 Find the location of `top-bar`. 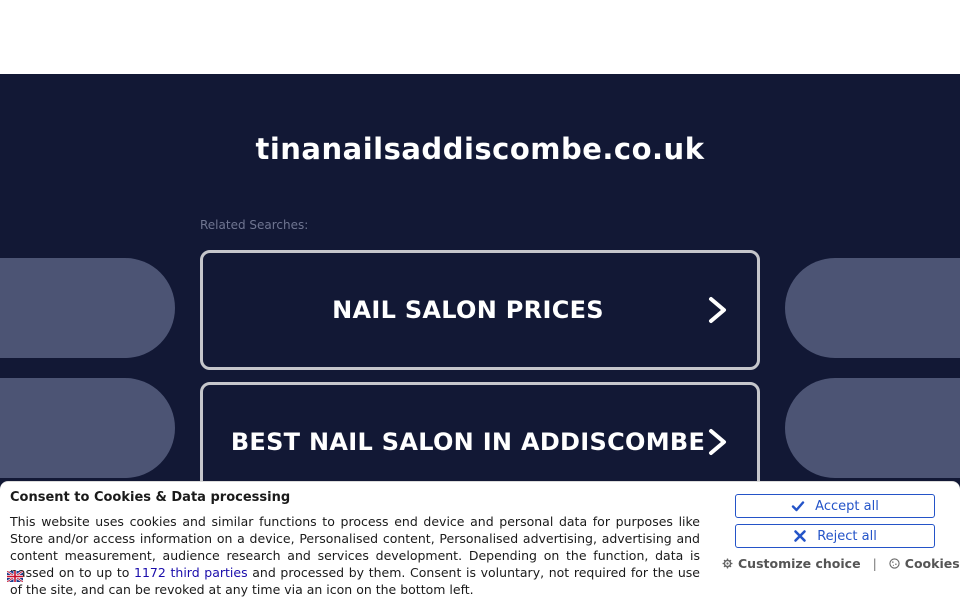

top-bar is located at coordinates (480, 37).